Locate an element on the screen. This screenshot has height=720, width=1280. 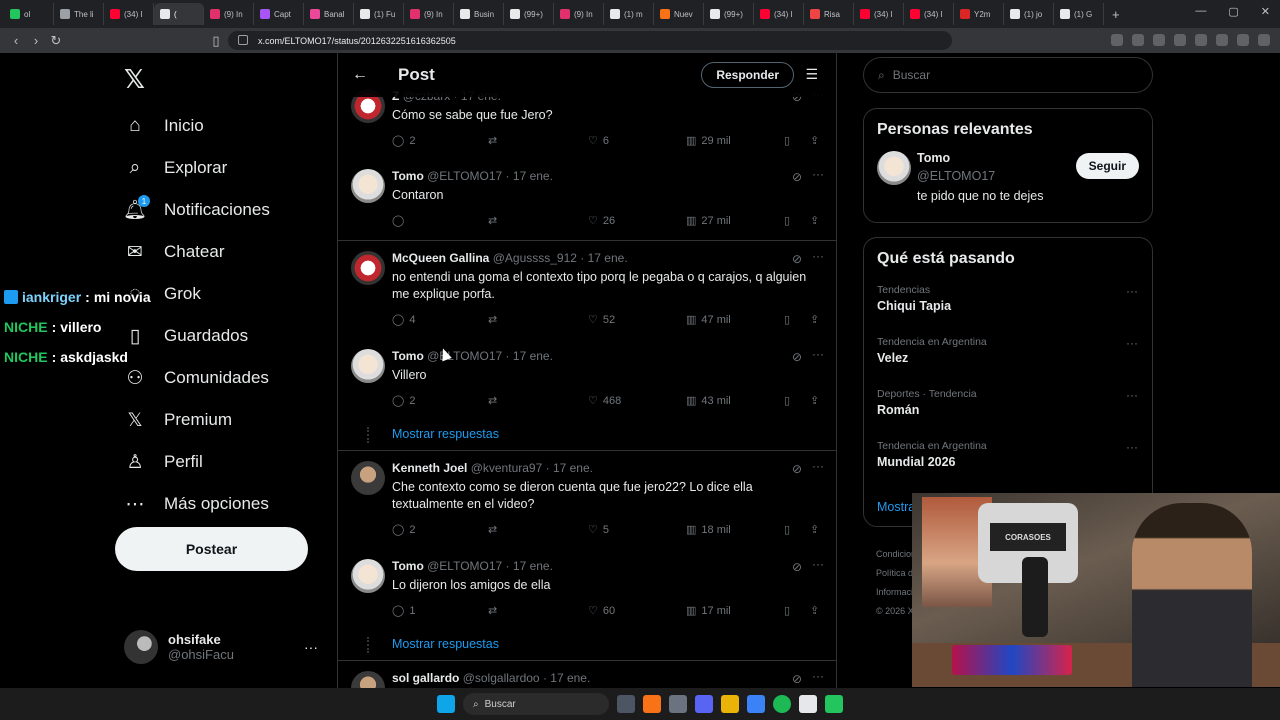
trend-item: Tendencias Chiqui Tapia ··· is located at coordinates (1008, 306).